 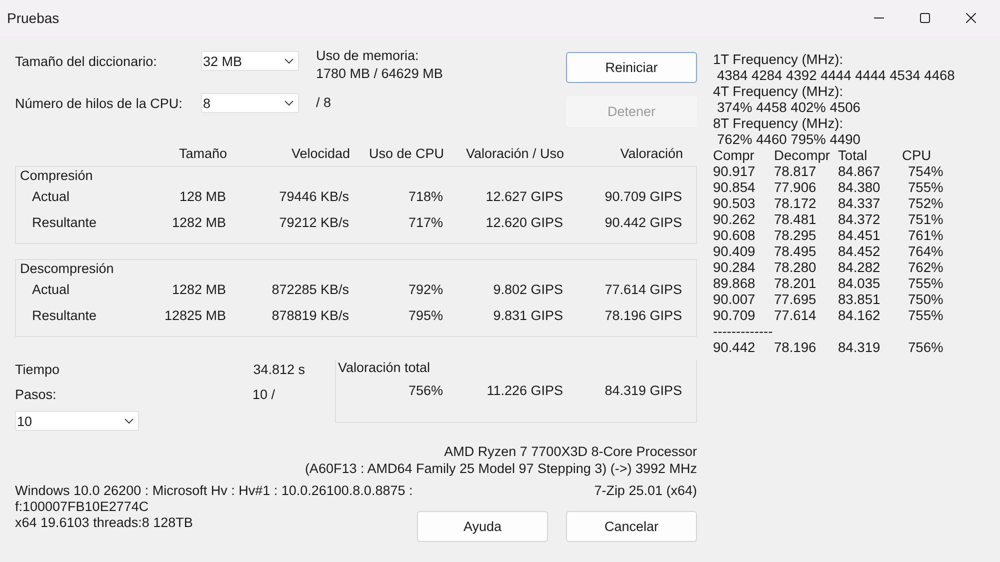 What do you see at coordinates (860, 204) in the screenshot?
I see `log-cell-text: 84.337` at bounding box center [860, 204].